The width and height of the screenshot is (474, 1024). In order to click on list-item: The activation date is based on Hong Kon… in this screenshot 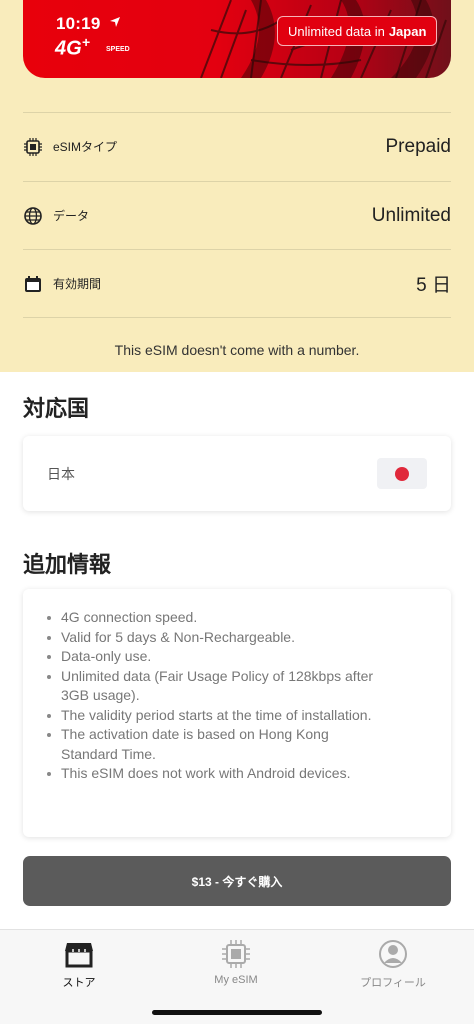, I will do `click(215, 744)`.